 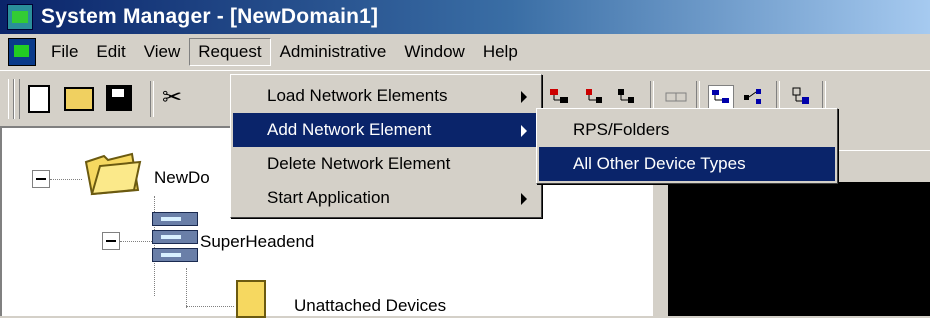 What do you see at coordinates (175, 239) in the screenshot?
I see `server-stack-icon` at bounding box center [175, 239].